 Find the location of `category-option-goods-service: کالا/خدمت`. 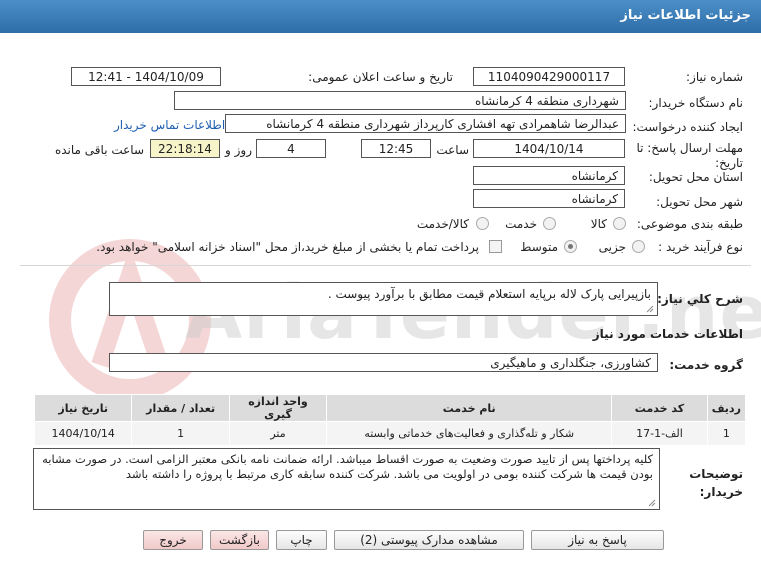

category-option-goods-service: کالا/خدمت is located at coordinates (442, 224).